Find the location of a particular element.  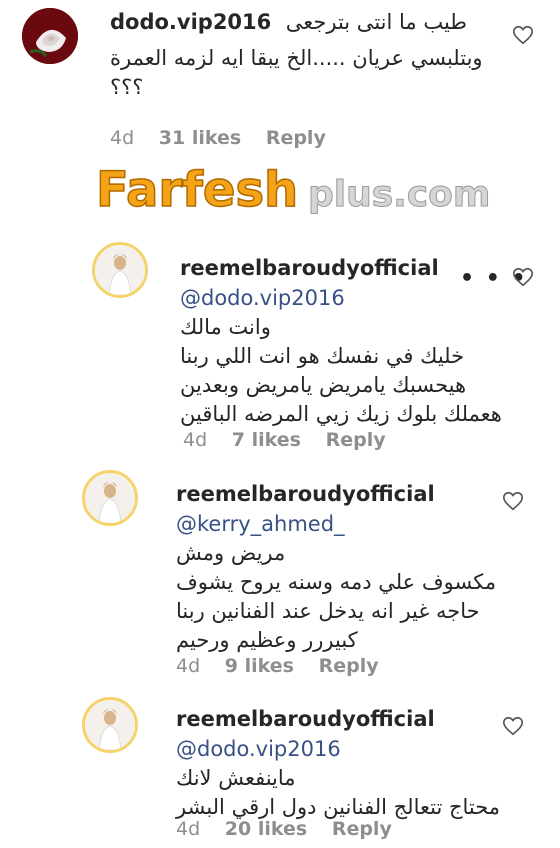

comment-meta: 4d 20 likes Reply is located at coordinates (293, 829).